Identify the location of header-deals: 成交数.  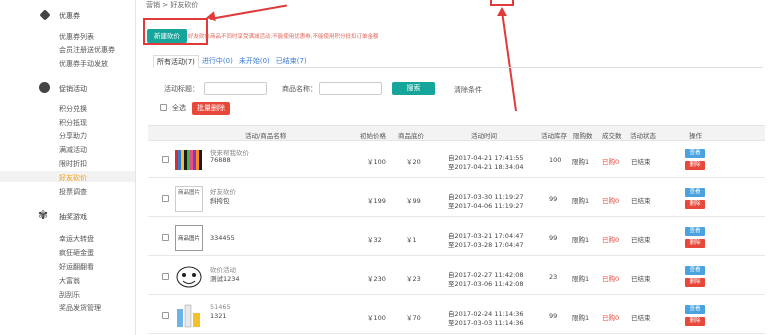
(612, 136).